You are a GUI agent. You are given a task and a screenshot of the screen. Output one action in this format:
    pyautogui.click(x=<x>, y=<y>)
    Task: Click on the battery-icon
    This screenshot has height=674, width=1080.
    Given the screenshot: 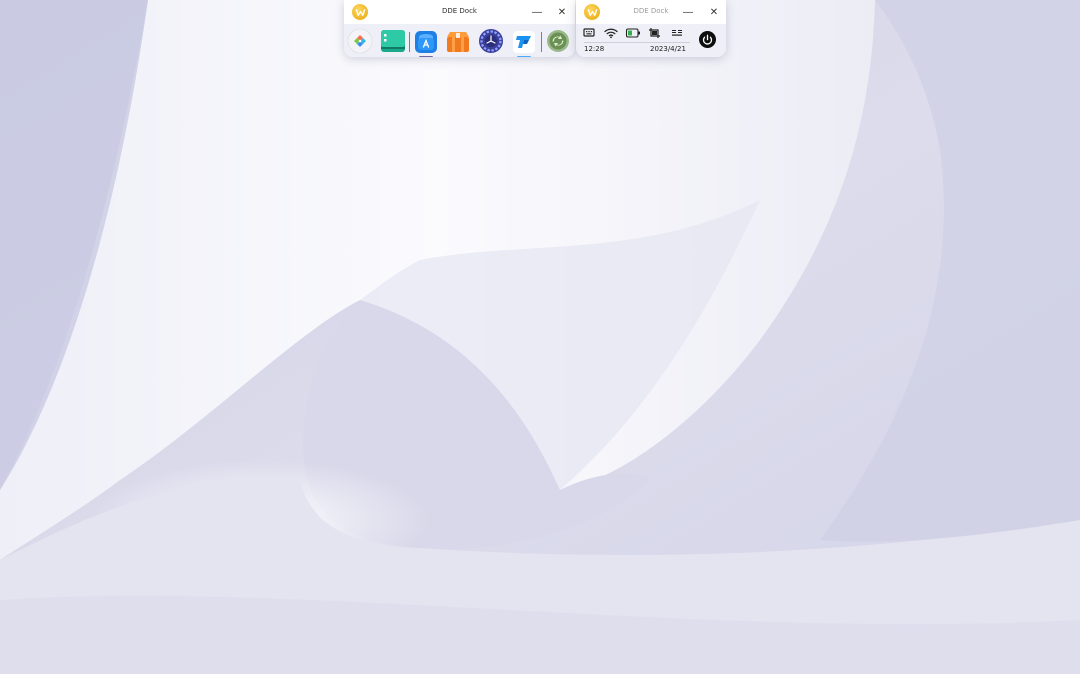 What is the action you would take?
    pyautogui.click(x=633, y=33)
    